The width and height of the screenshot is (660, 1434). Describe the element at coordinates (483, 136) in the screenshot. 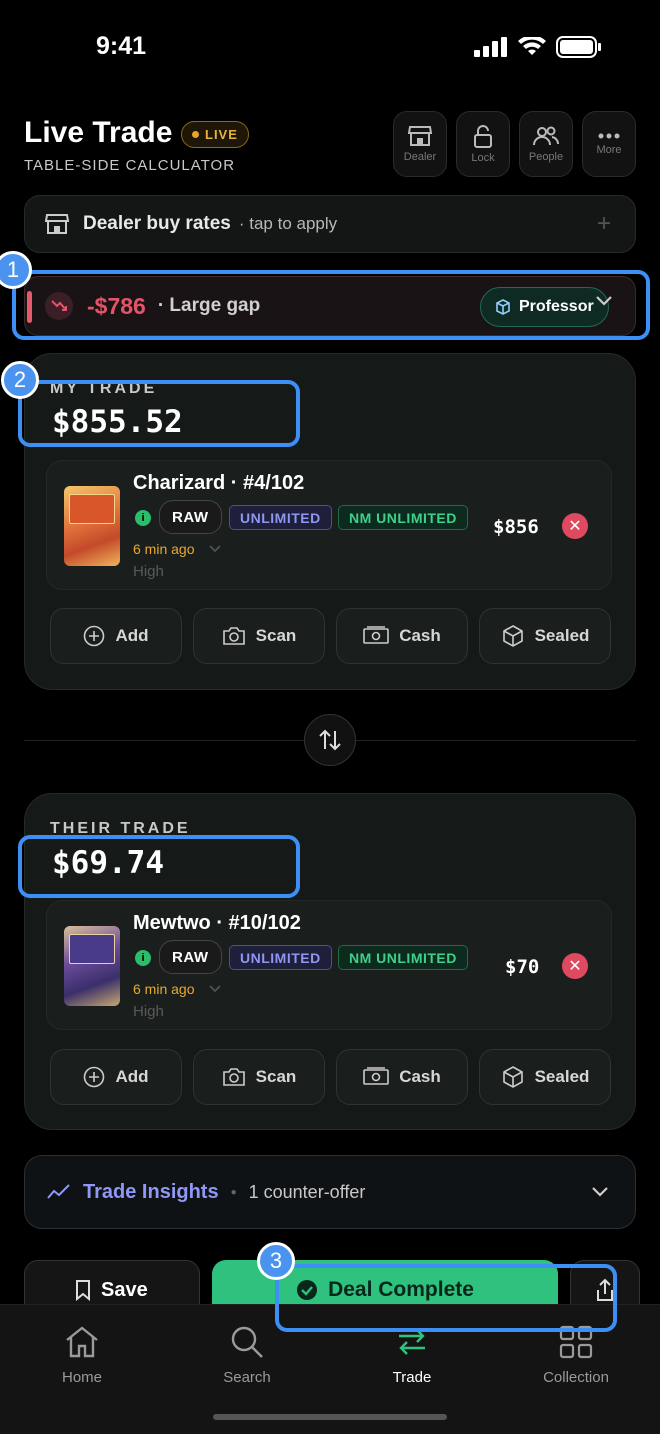

I see `lock-icon` at that location.